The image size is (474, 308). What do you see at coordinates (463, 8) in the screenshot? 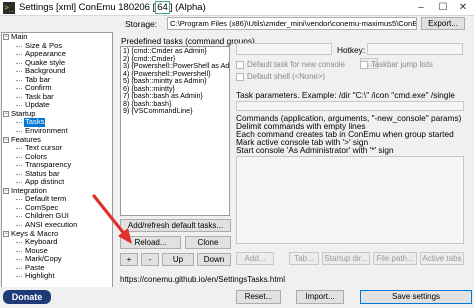
I see `close-button: ✕` at bounding box center [463, 8].